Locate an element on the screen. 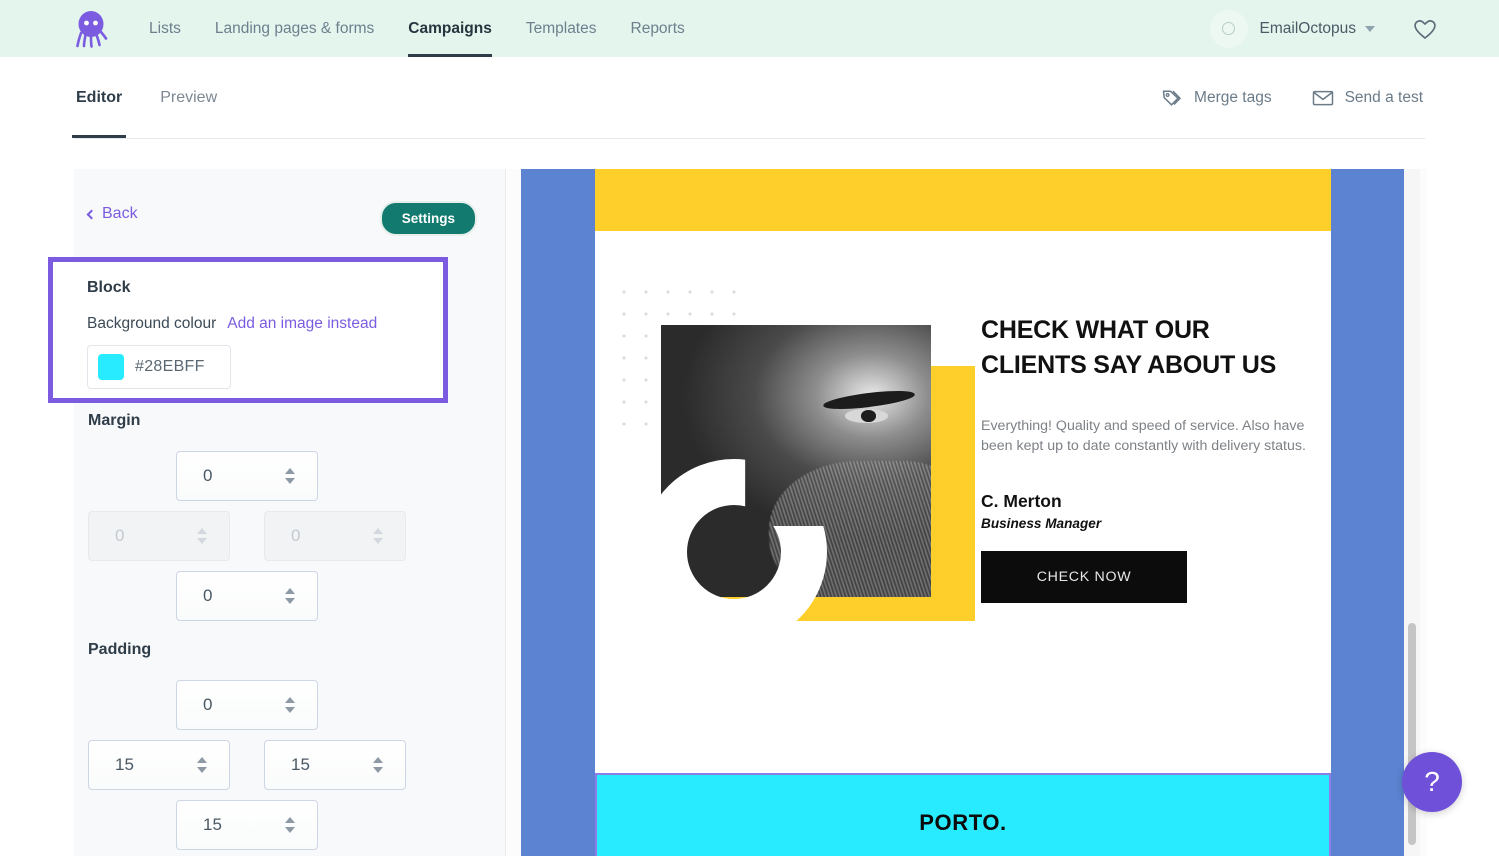 This screenshot has height=860, width=1499. testimonial-heading: CHECK WHAT OUR CLIENTS SAY ABOUT US is located at coordinates (1146, 347).